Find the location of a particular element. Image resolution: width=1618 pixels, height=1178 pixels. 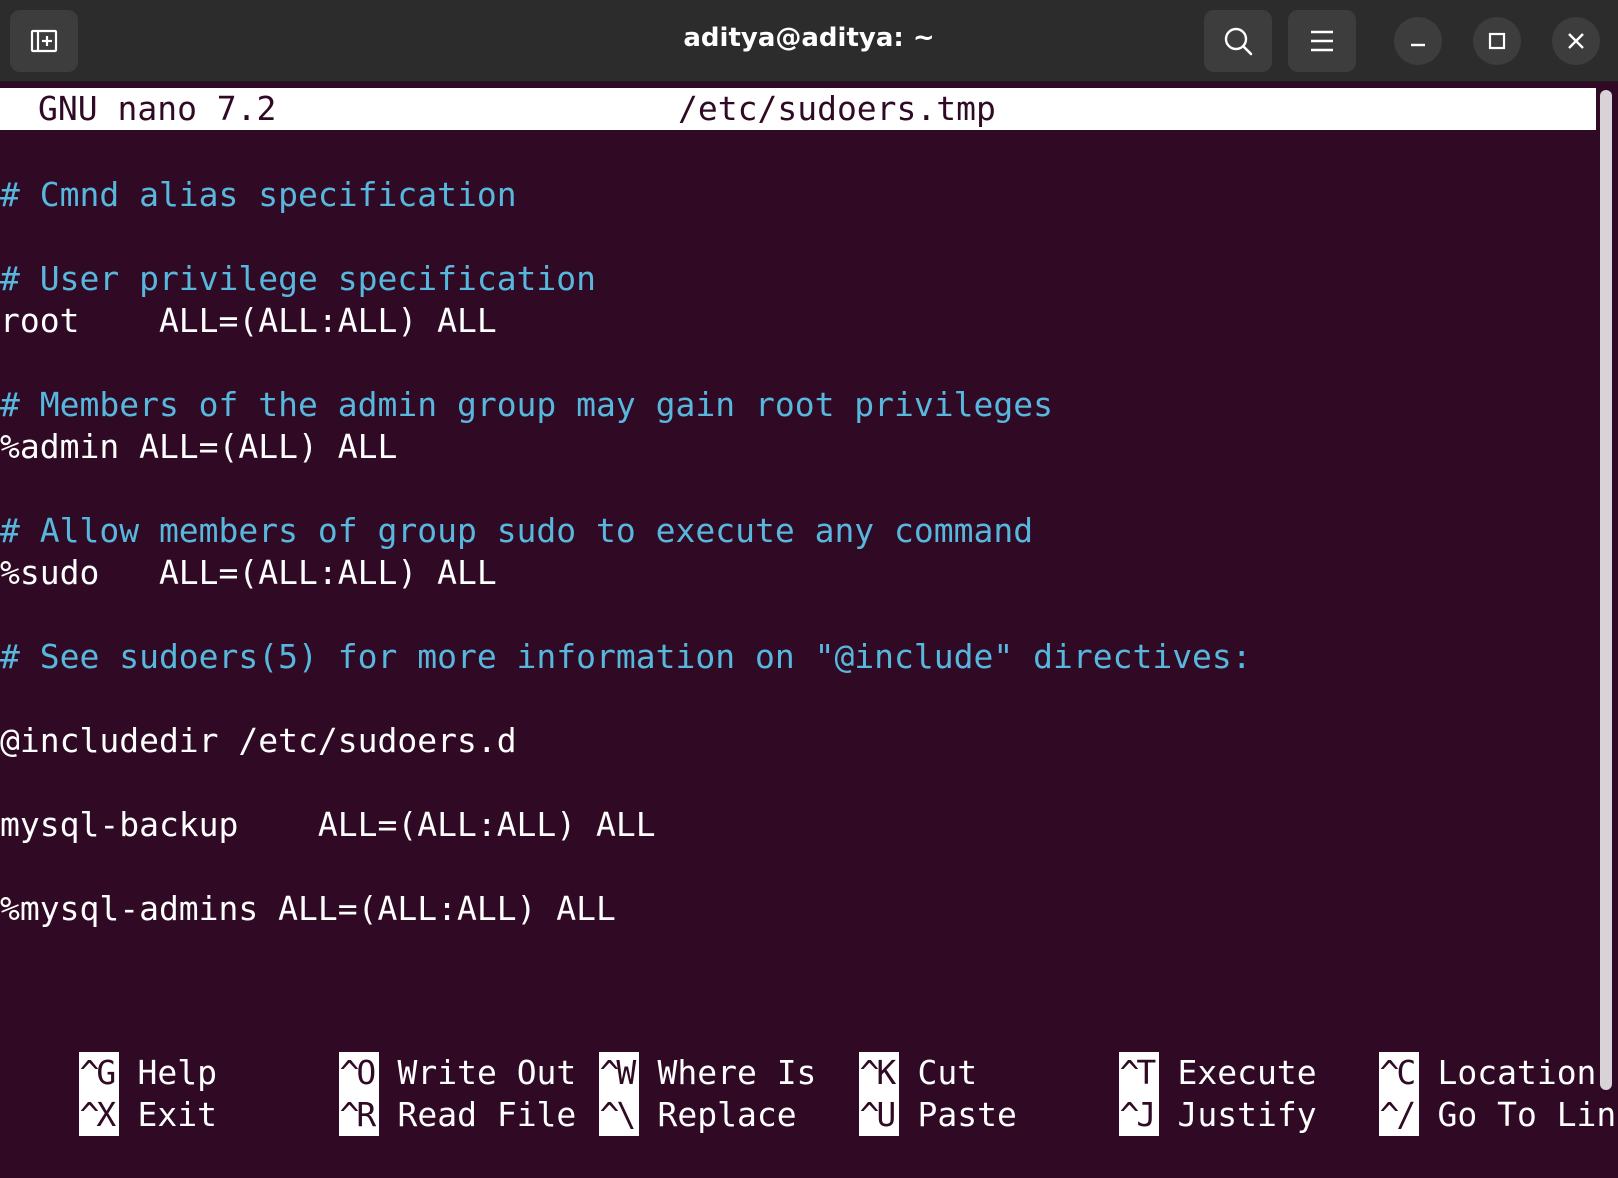

title-bar: aditya@aditya: ~ is located at coordinates (809, 41).